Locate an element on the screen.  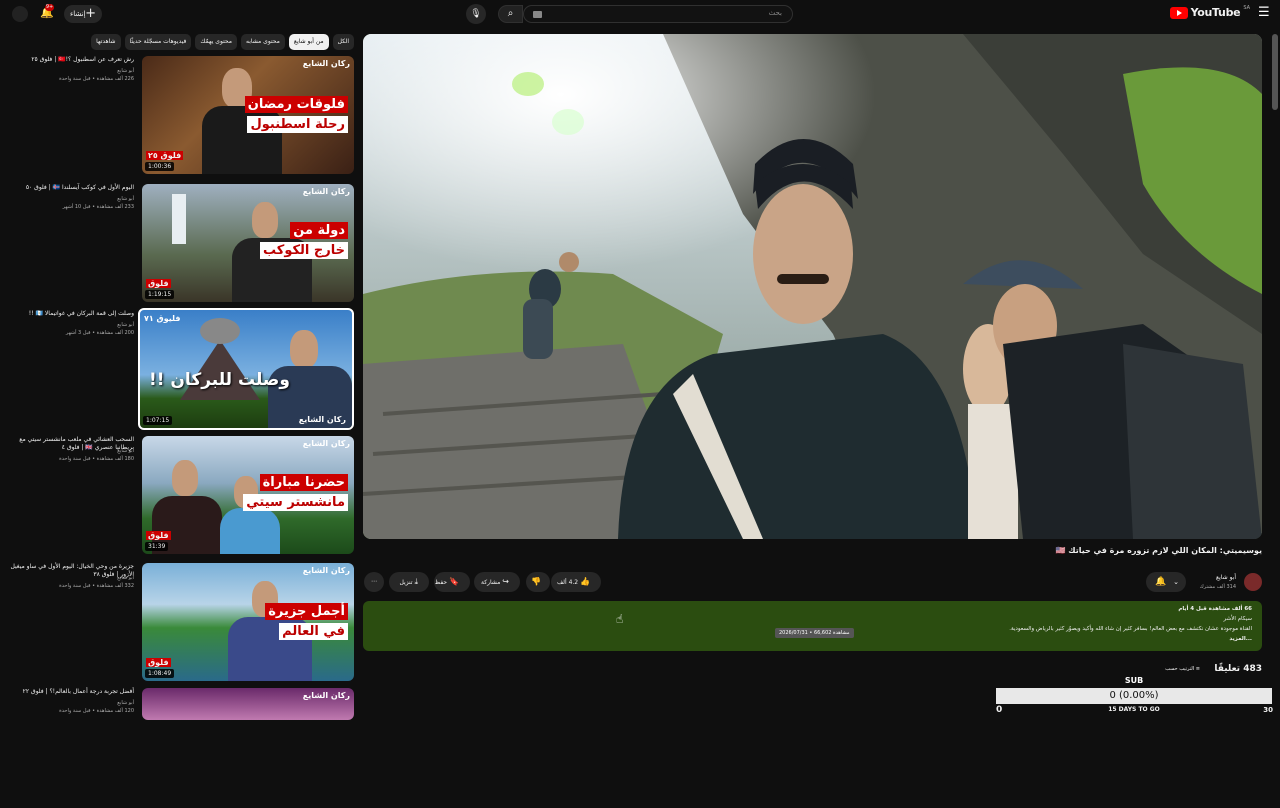
related-title: رش تعرف عن اسطنبول ؟!🇹🇷 | فلوق ٢٥ is located at coordinates (72, 60).